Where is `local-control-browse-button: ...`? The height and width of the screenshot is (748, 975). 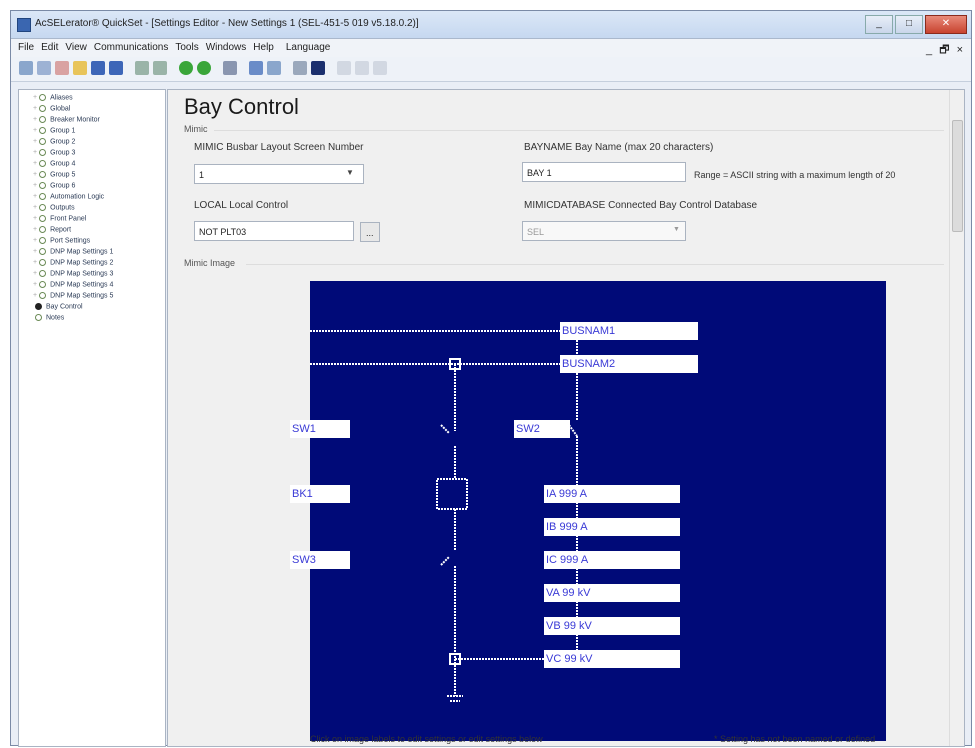
local-control-browse-button: ... is located at coordinates (370, 232).